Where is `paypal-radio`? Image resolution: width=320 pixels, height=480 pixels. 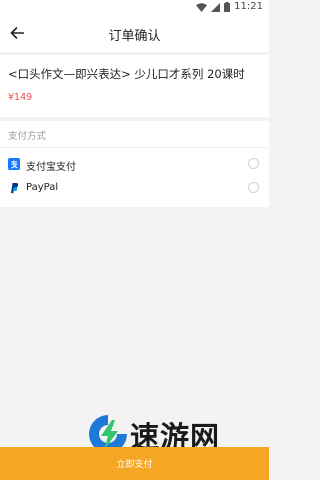 paypal-radio is located at coordinates (253, 187).